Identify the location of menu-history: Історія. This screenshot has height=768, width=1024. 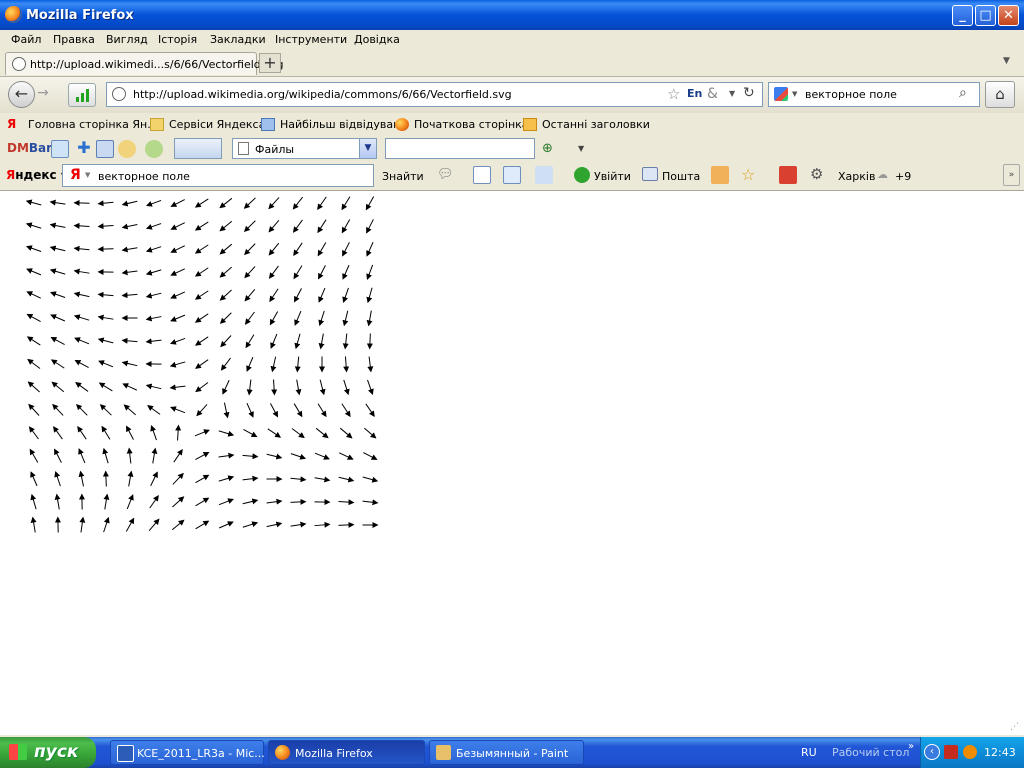
(177, 39).